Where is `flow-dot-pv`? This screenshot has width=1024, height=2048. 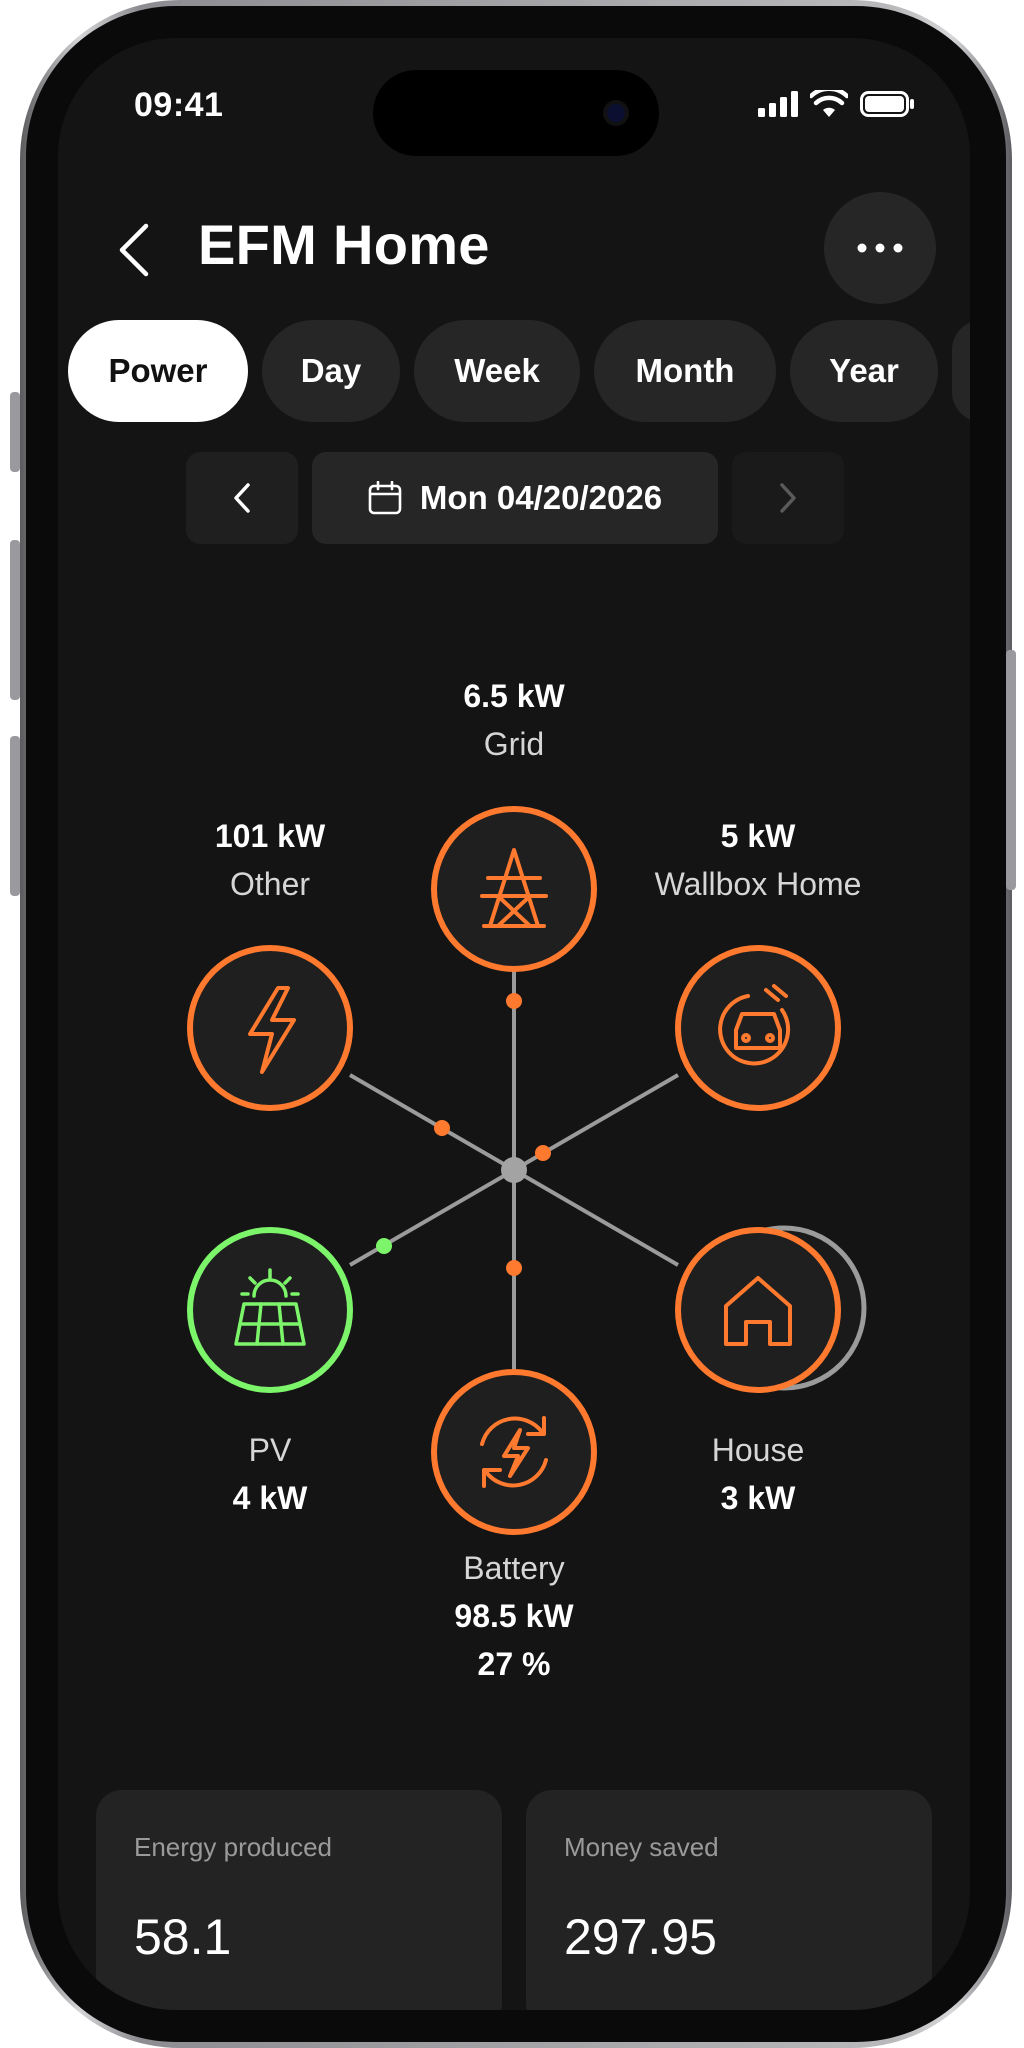 flow-dot-pv is located at coordinates (384, 1246).